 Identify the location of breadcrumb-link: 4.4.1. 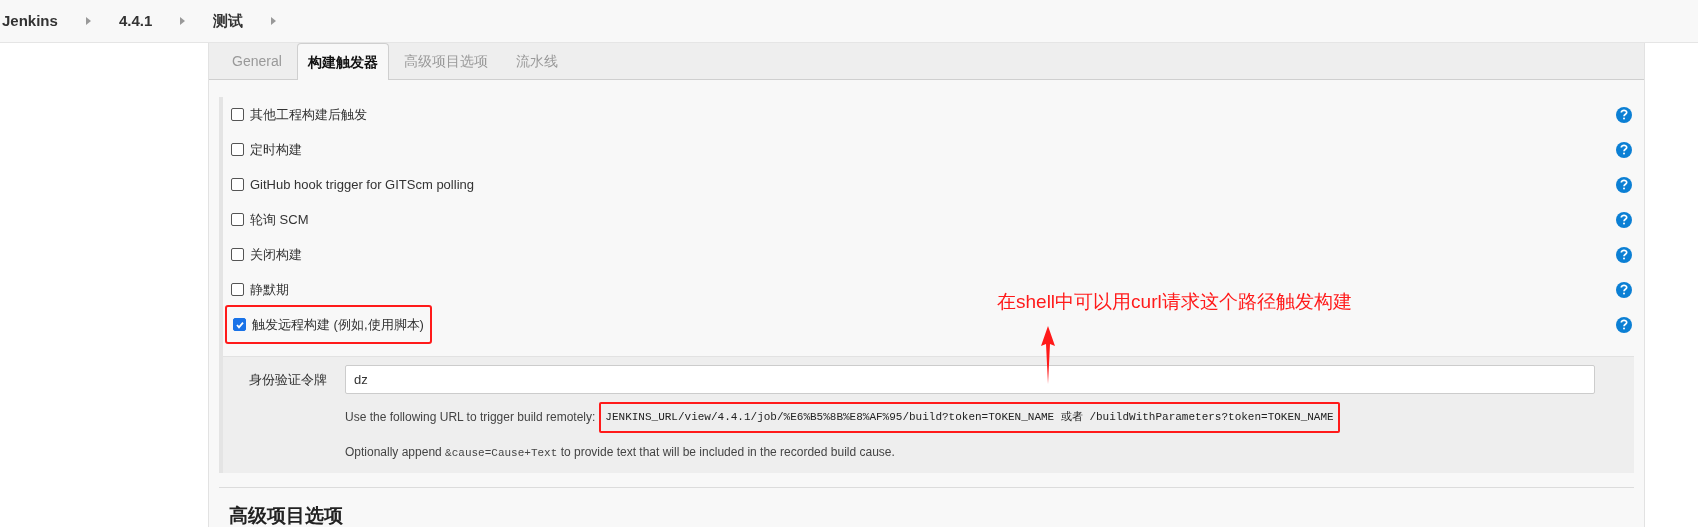
(135, 21).